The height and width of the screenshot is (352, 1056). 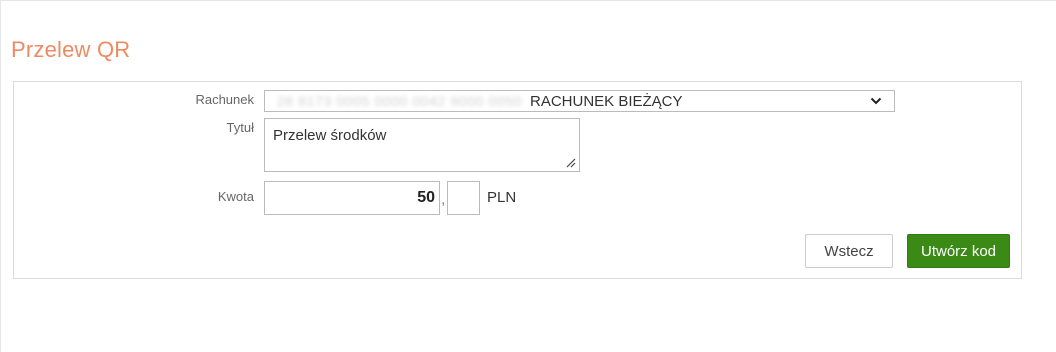 What do you see at coordinates (330, 135) in the screenshot?
I see `title-value: Przelew środków` at bounding box center [330, 135].